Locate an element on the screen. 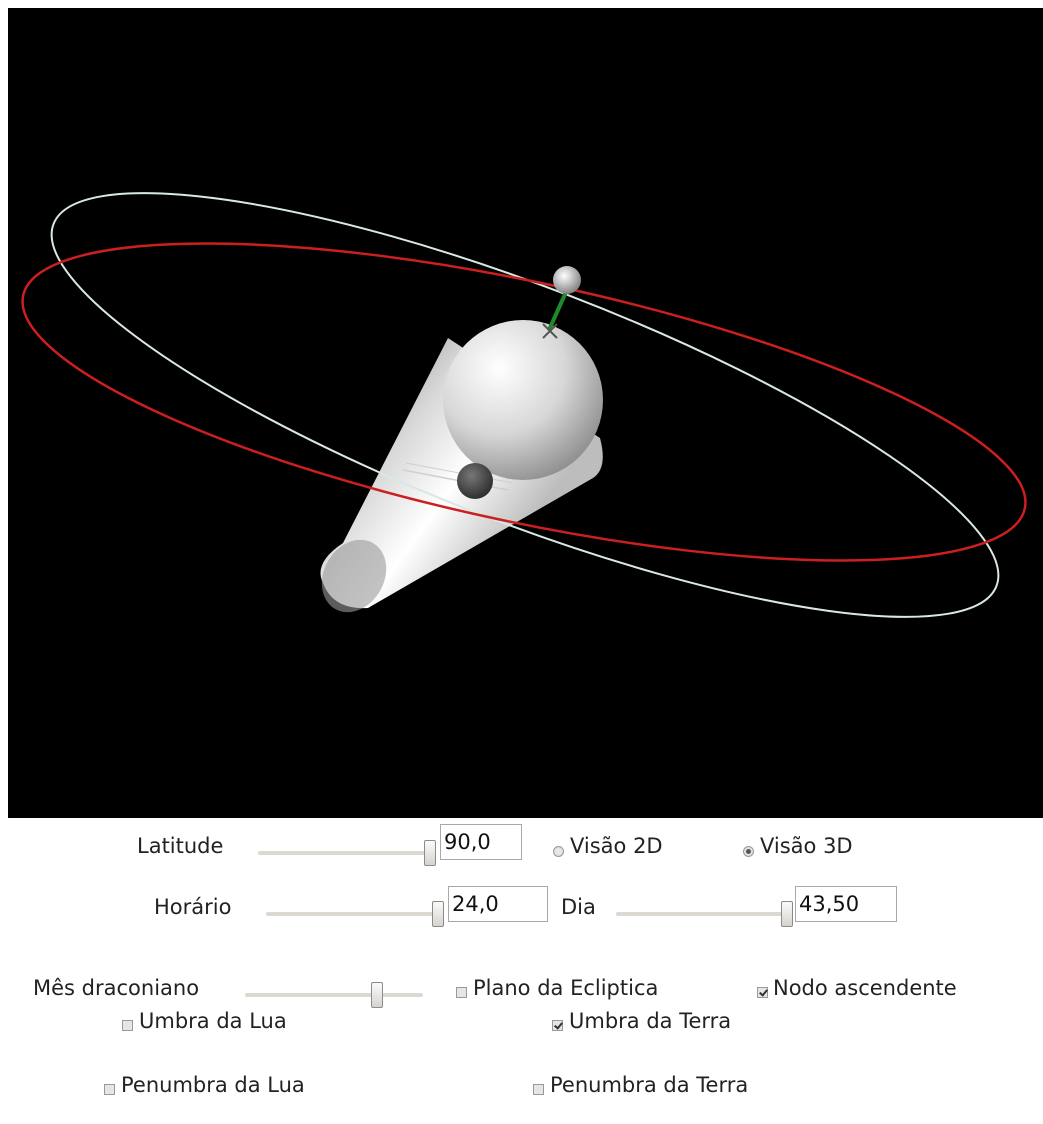 This screenshot has width=1043, height=1124. latitude-input is located at coordinates (481, 842).